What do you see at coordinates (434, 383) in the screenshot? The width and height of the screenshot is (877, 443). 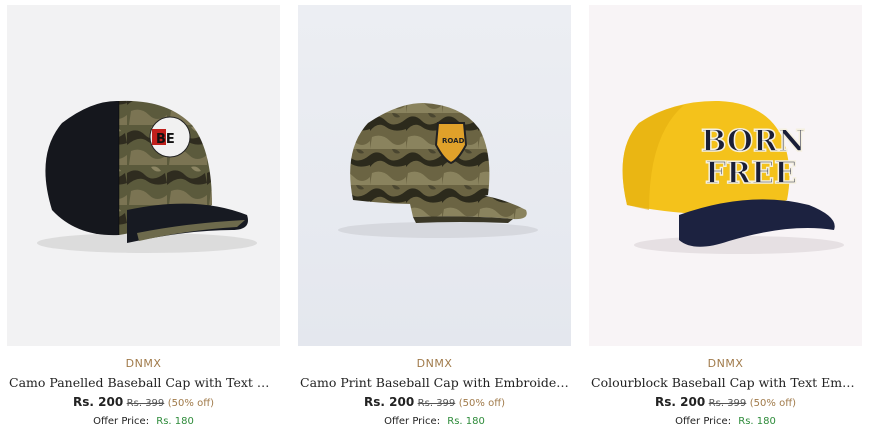 I see `product-title: Camo Print Baseball Cap with Embroidery` at bounding box center [434, 383].